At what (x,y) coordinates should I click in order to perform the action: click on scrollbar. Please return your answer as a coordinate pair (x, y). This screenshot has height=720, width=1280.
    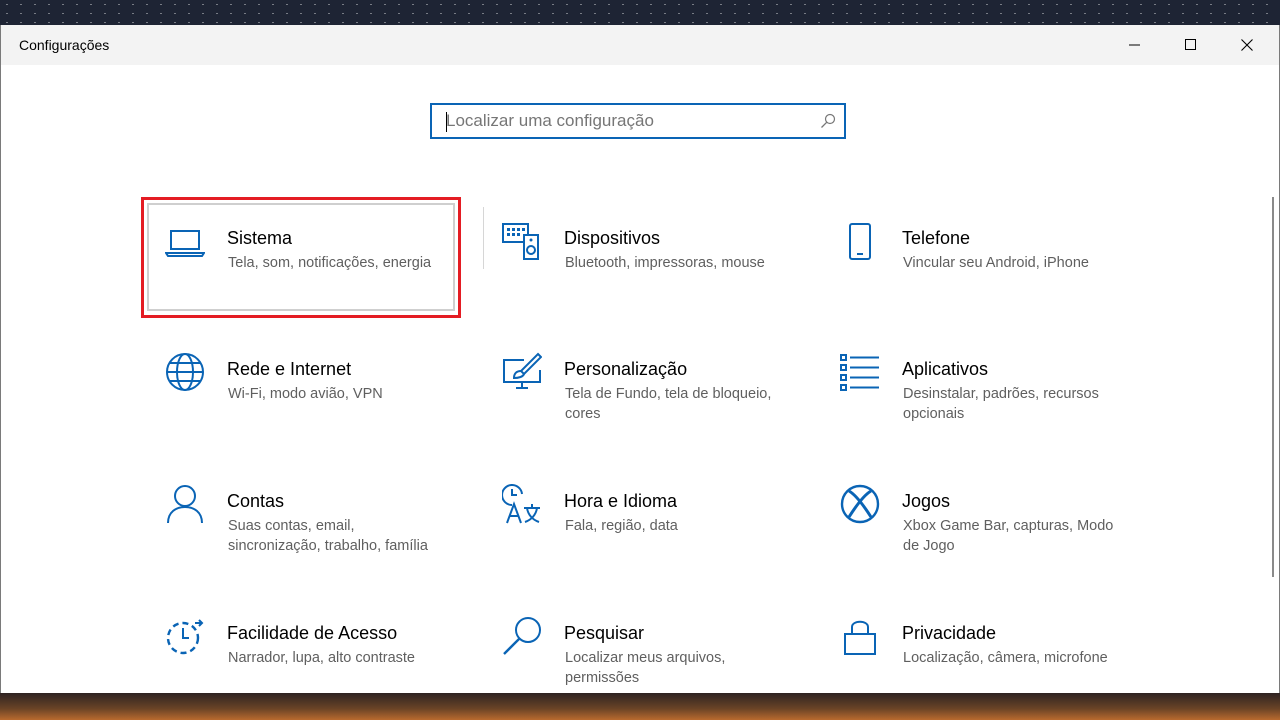
    Looking at the image, I should click on (1273, 387).